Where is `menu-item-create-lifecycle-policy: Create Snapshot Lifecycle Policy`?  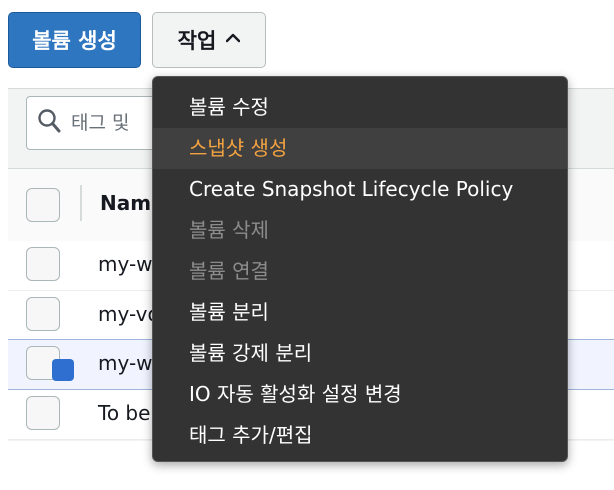 menu-item-create-lifecycle-policy: Create Snapshot Lifecycle Policy is located at coordinates (360, 189).